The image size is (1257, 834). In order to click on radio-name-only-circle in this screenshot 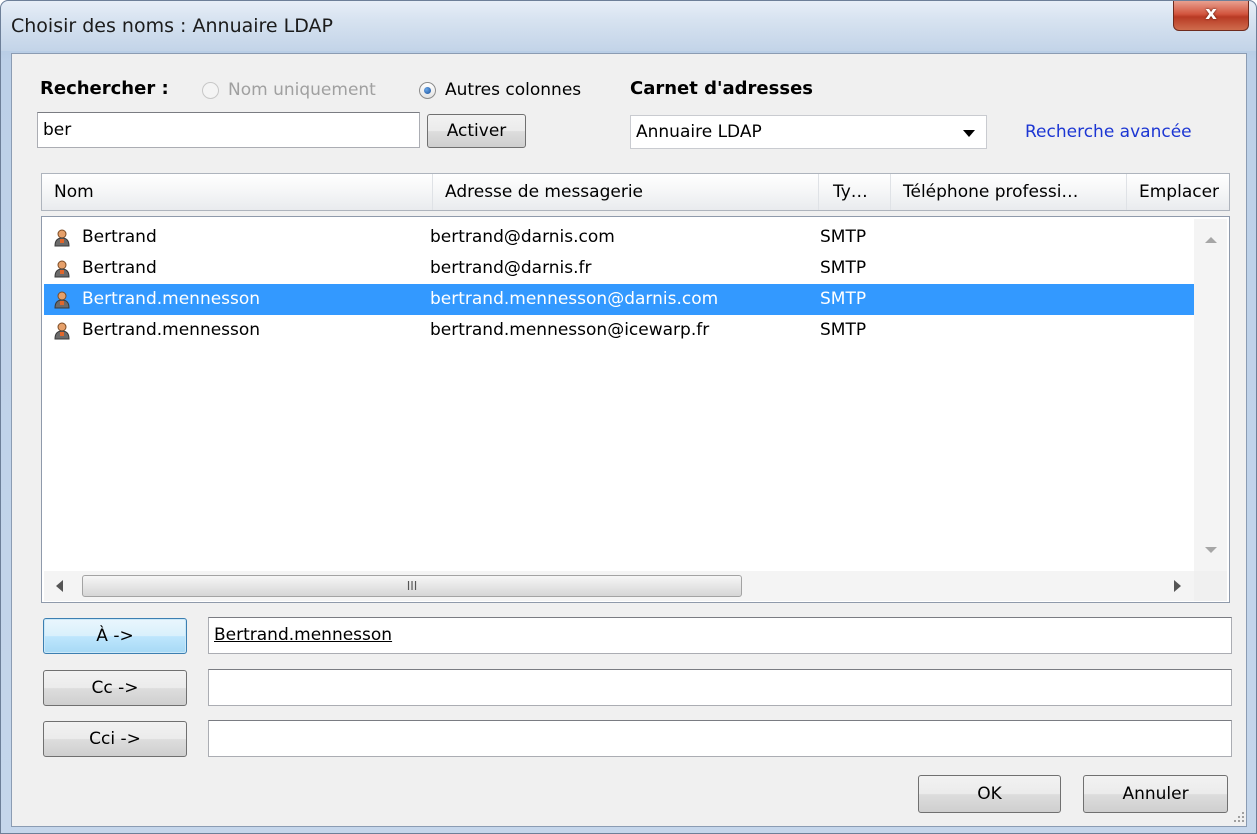, I will do `click(210, 90)`.